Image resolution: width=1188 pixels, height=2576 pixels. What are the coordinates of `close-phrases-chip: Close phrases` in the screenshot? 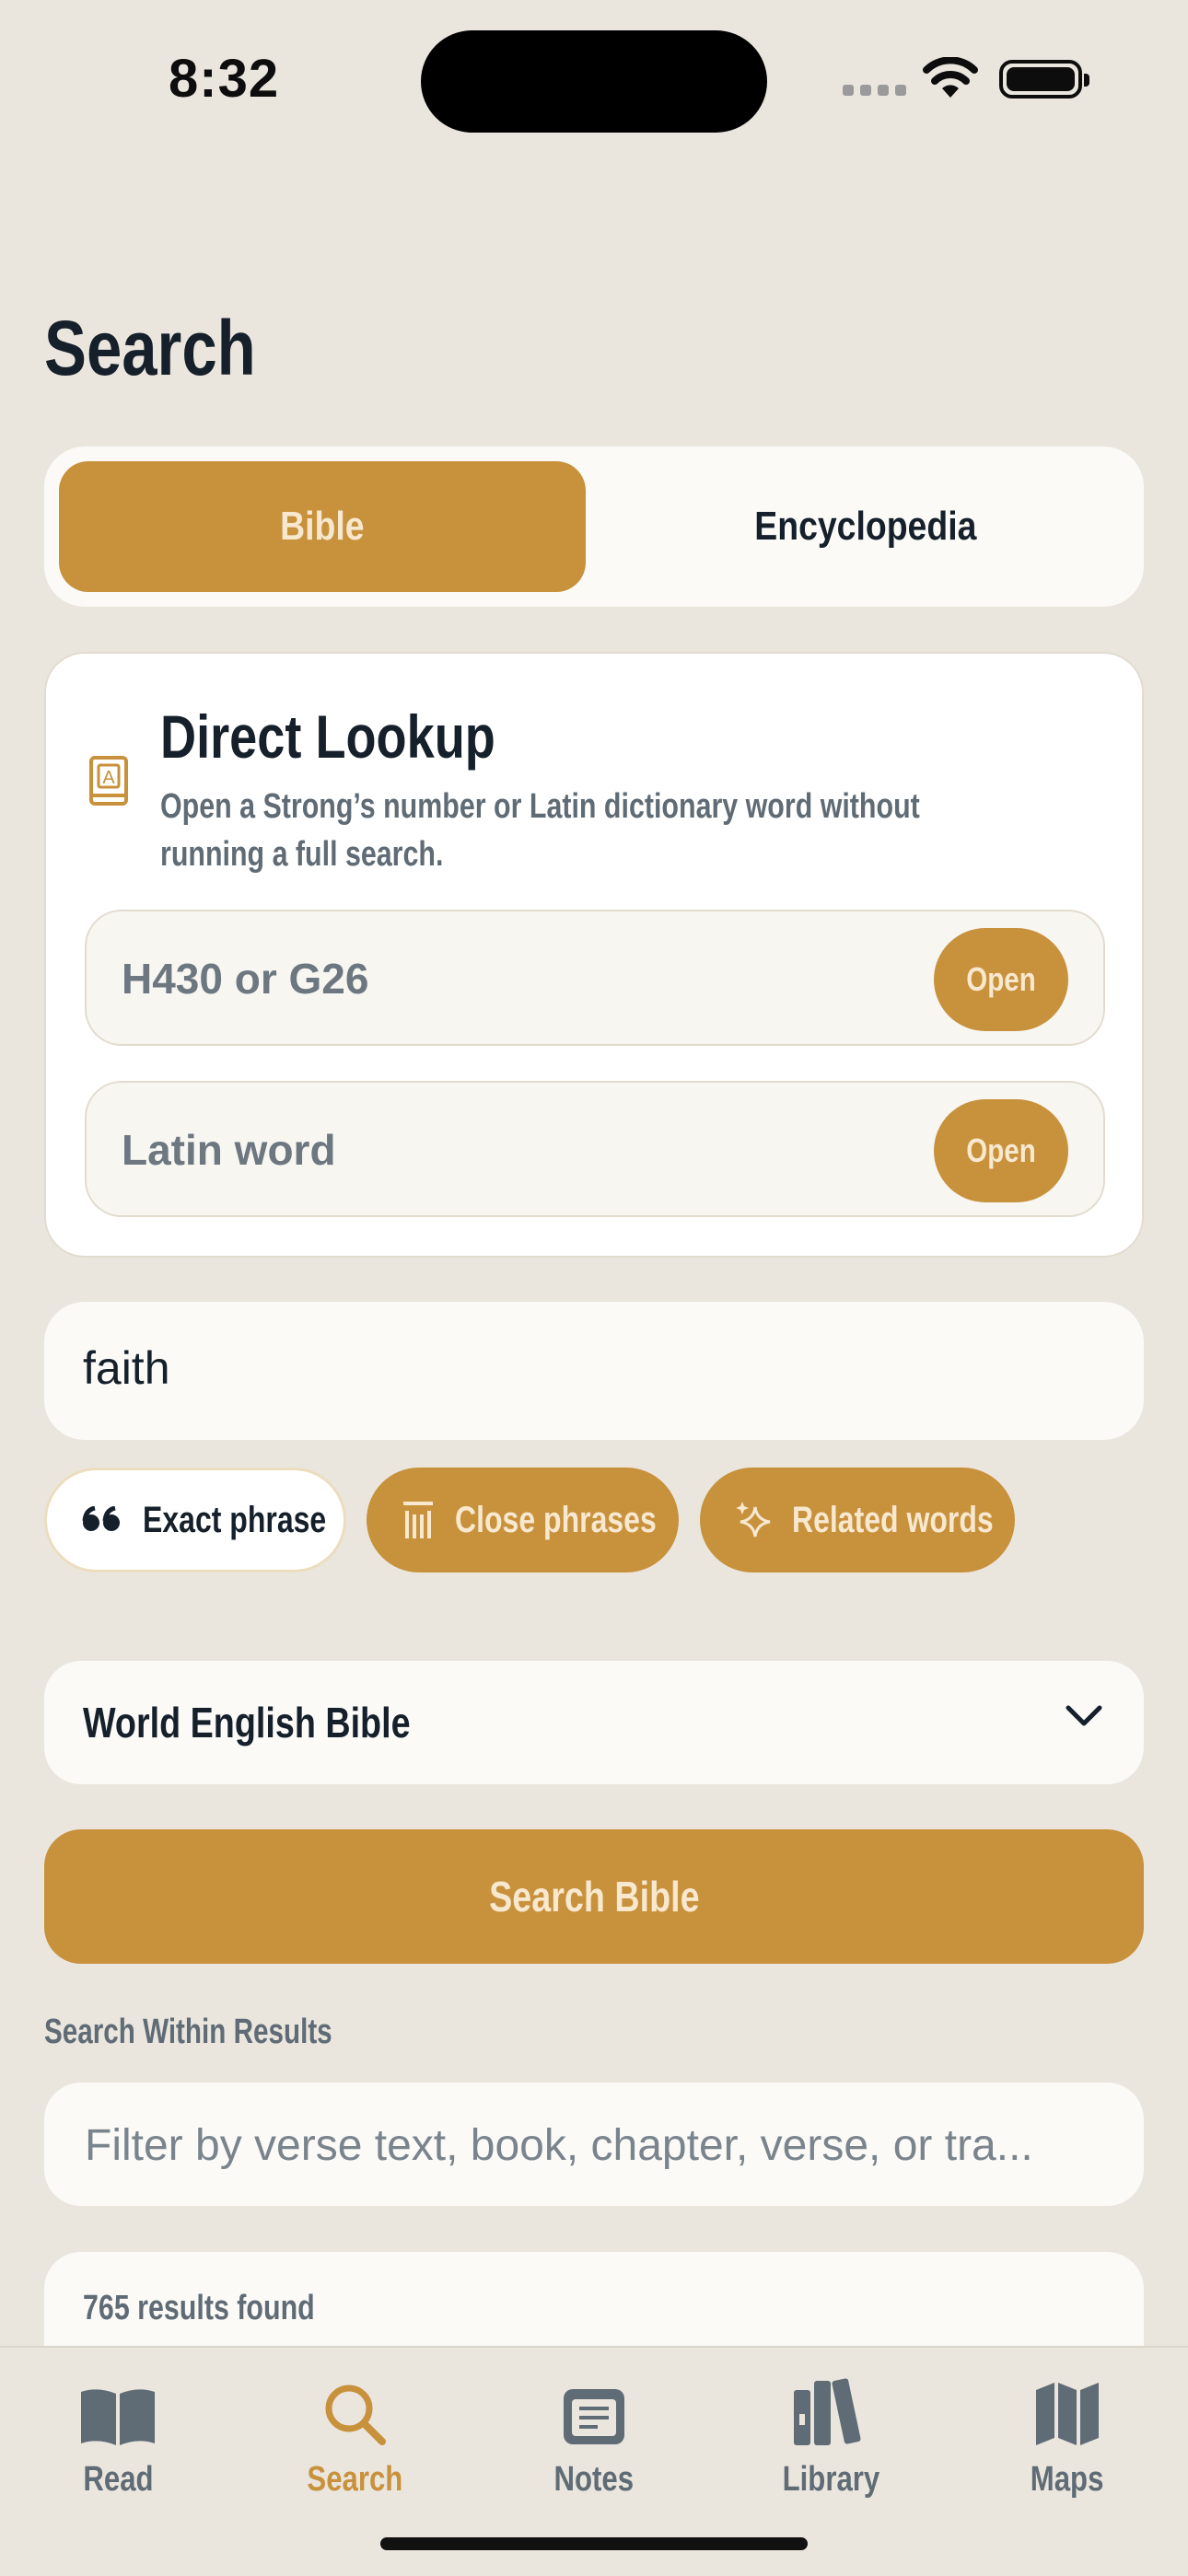 It's located at (523, 1520).